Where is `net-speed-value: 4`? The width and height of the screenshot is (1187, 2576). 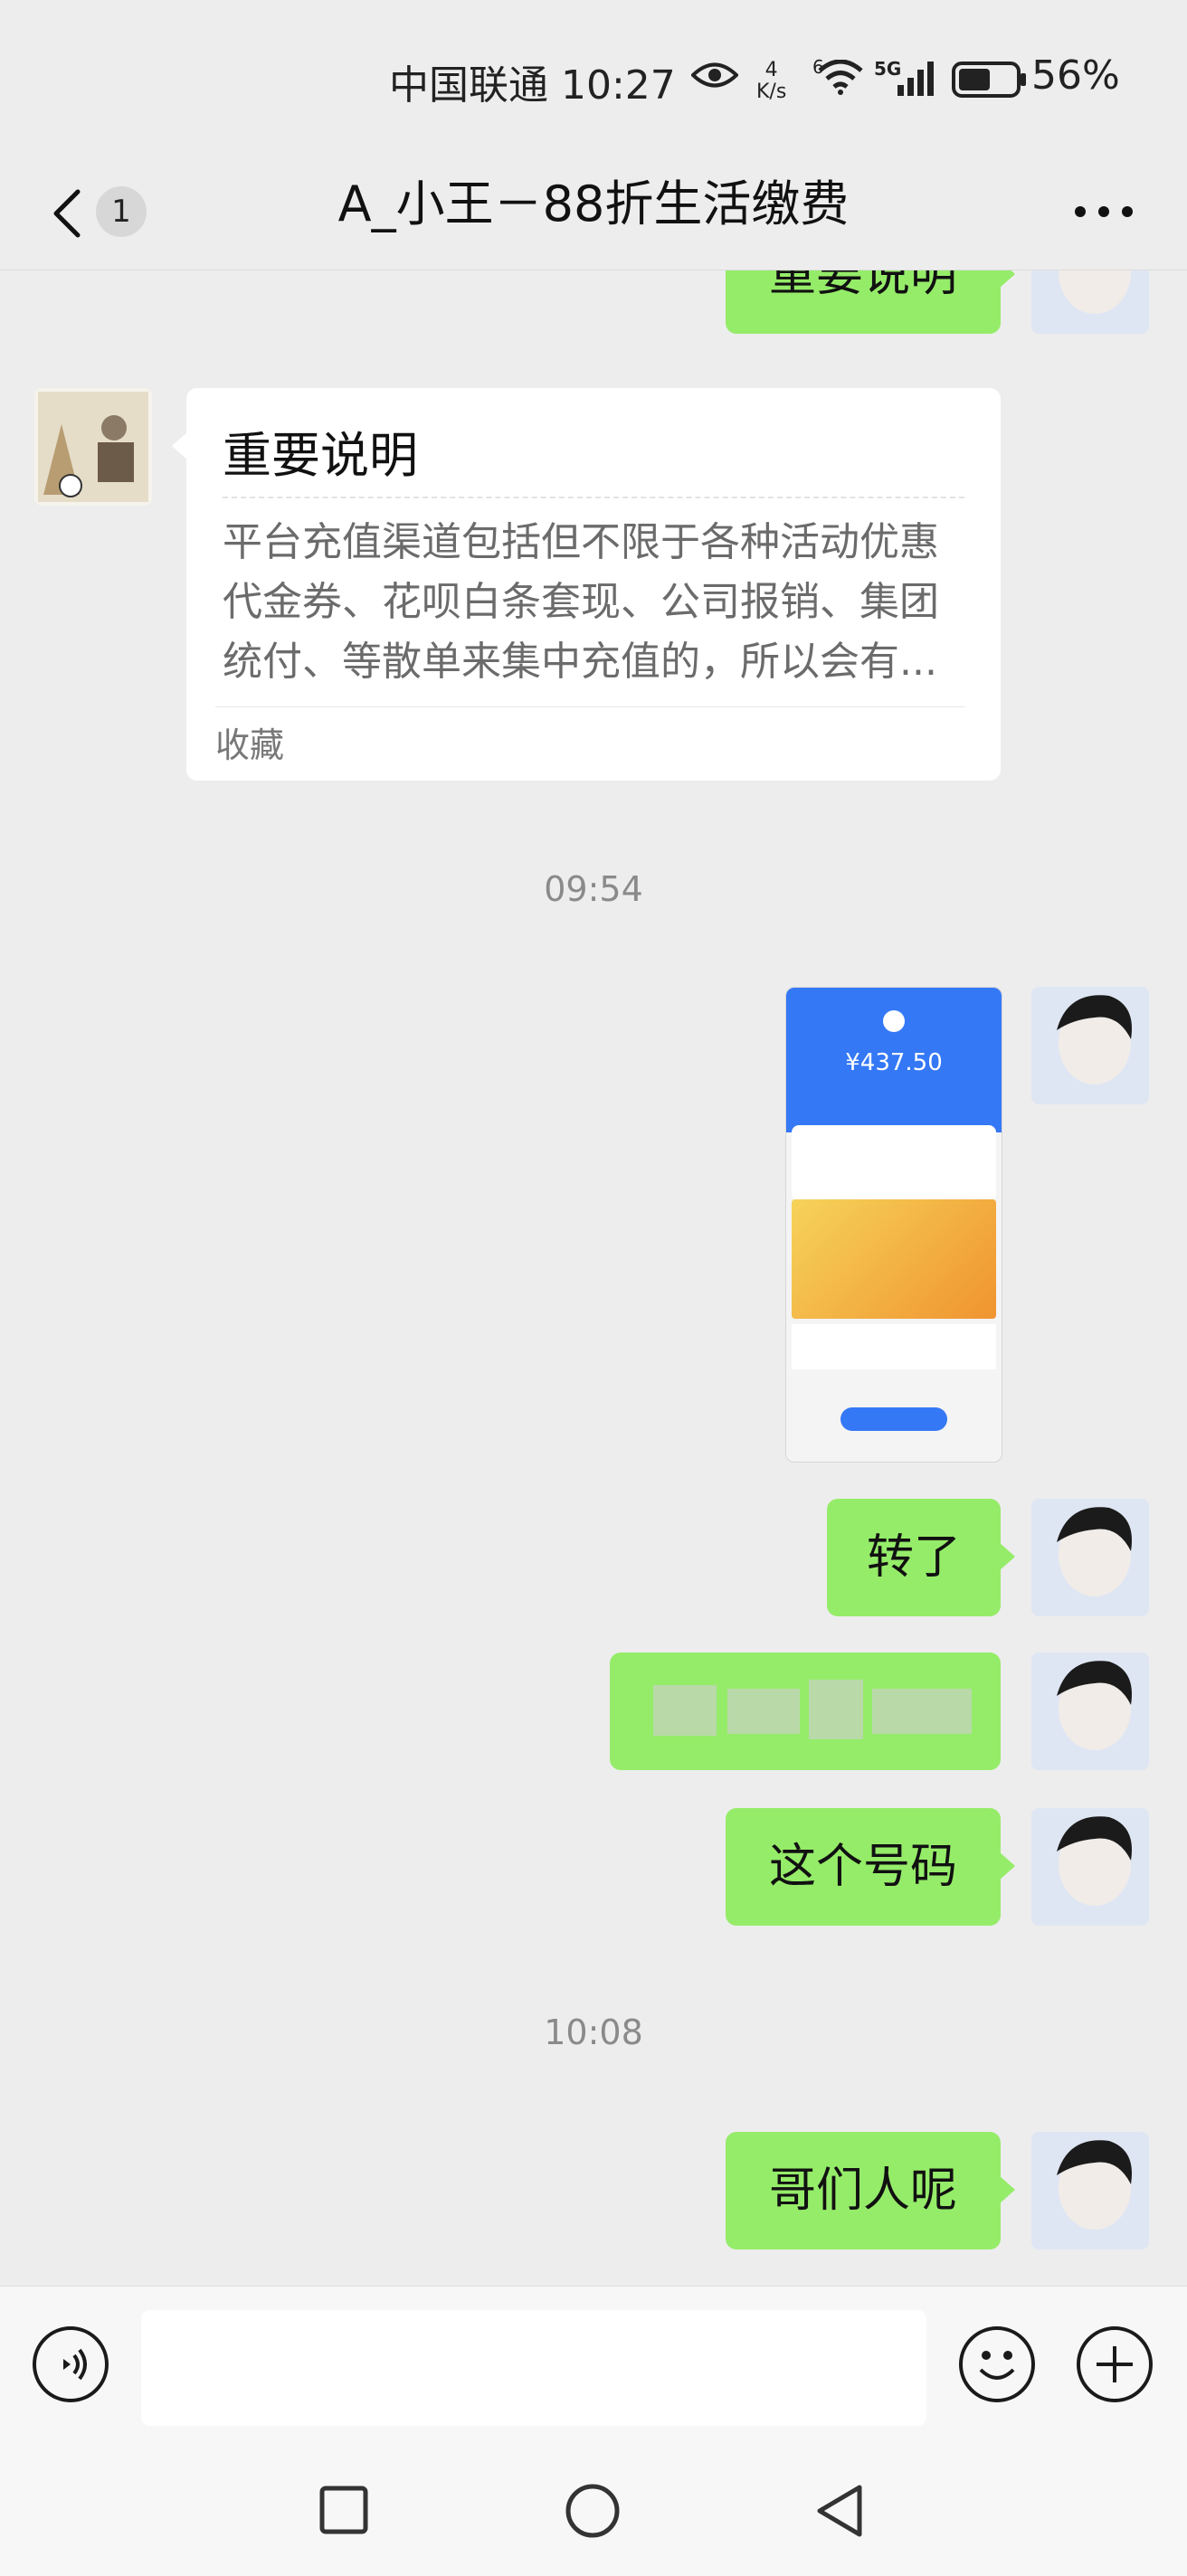
net-speed-value: 4 is located at coordinates (771, 70).